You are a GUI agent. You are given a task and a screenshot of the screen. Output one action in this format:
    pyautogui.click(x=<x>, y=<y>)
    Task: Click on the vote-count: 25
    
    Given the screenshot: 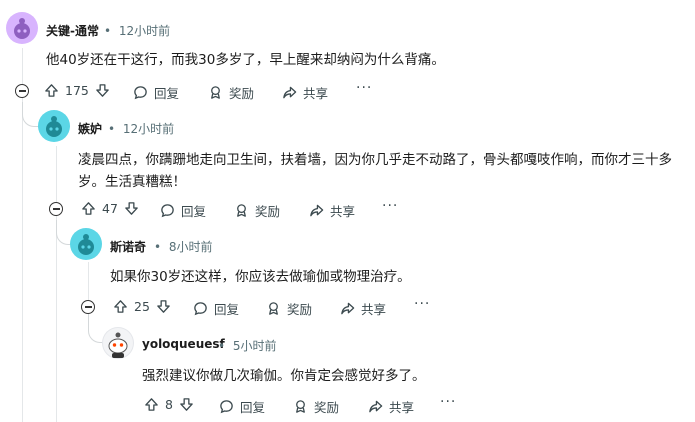 What is the action you would take?
    pyautogui.click(x=142, y=306)
    